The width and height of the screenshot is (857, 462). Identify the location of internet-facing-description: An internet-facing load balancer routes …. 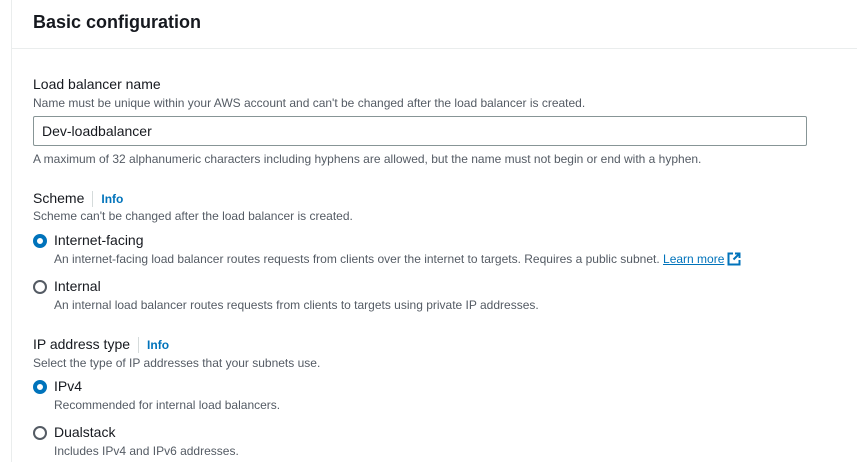
(357, 259).